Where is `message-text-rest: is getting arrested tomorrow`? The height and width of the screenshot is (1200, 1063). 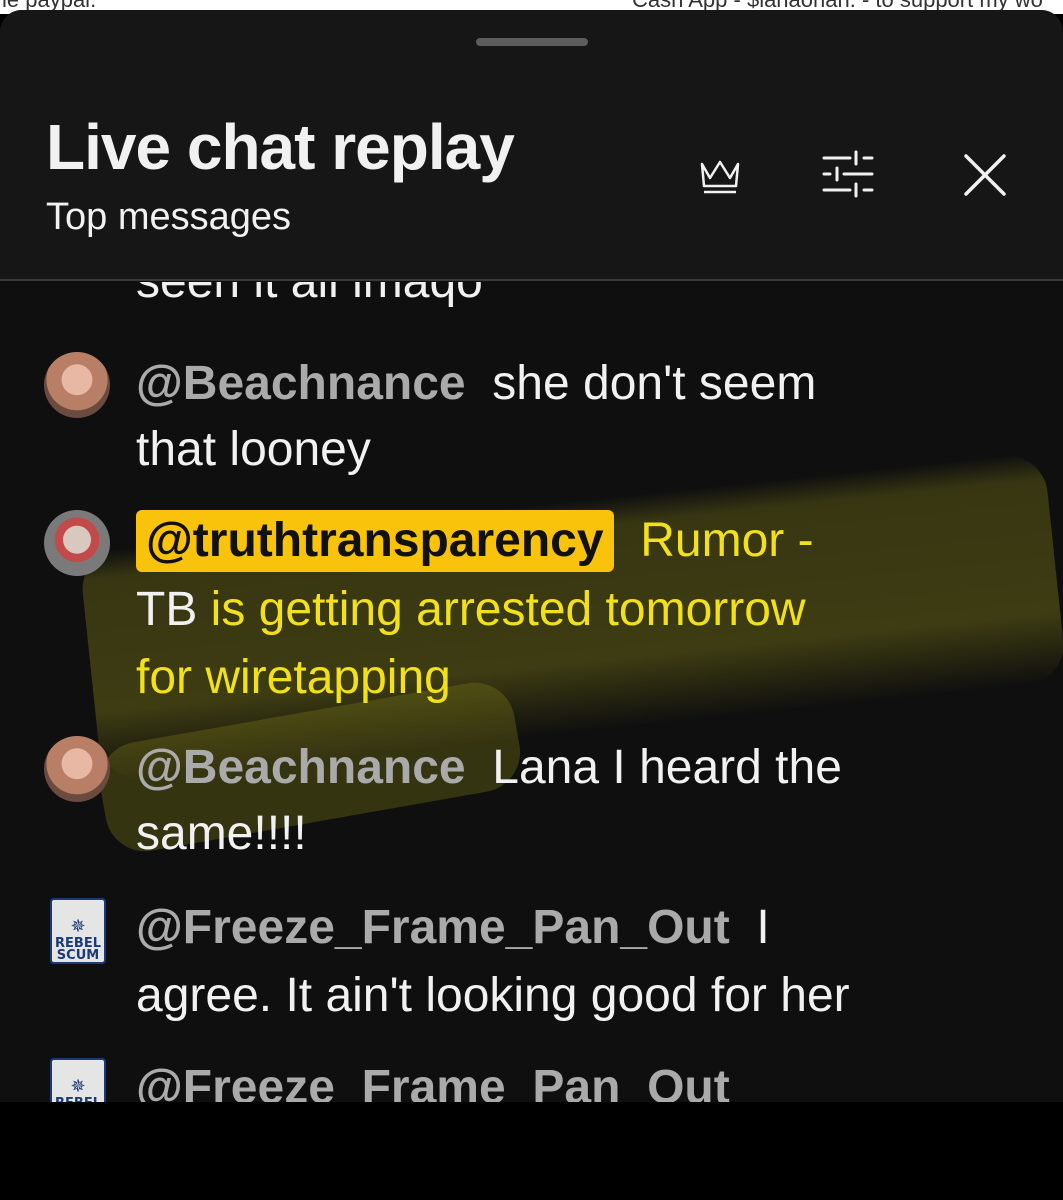 message-text-rest: is getting arrested tomorrow is located at coordinates (501, 609).